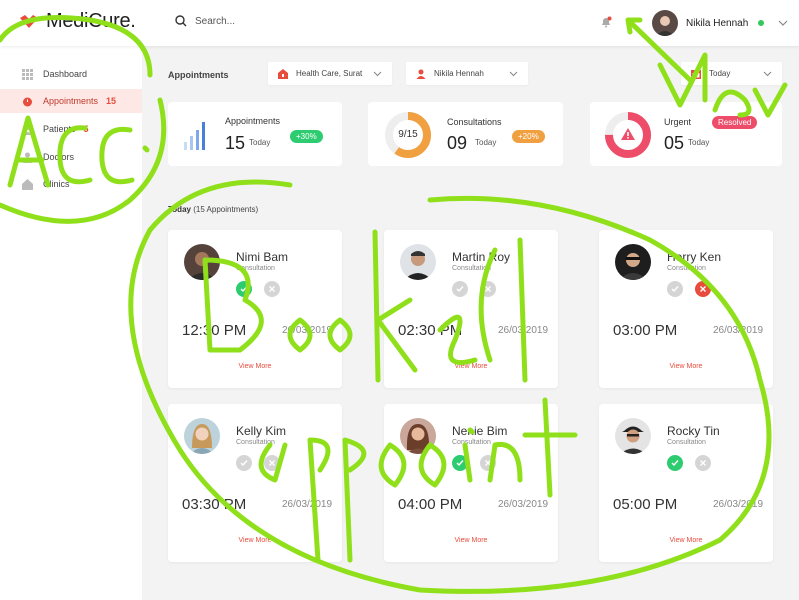  I want to click on sidebar-item-patients: Patients 5, so click(71, 129).